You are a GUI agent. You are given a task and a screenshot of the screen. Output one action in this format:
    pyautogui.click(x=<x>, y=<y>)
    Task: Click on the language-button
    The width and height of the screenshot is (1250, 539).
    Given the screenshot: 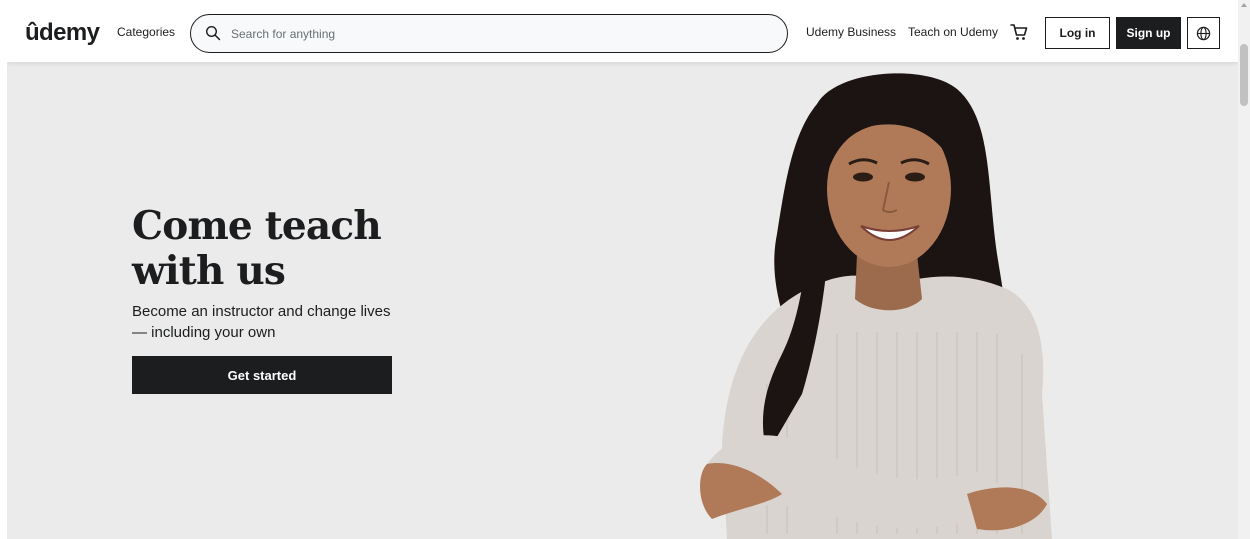 What is the action you would take?
    pyautogui.click(x=1203, y=33)
    